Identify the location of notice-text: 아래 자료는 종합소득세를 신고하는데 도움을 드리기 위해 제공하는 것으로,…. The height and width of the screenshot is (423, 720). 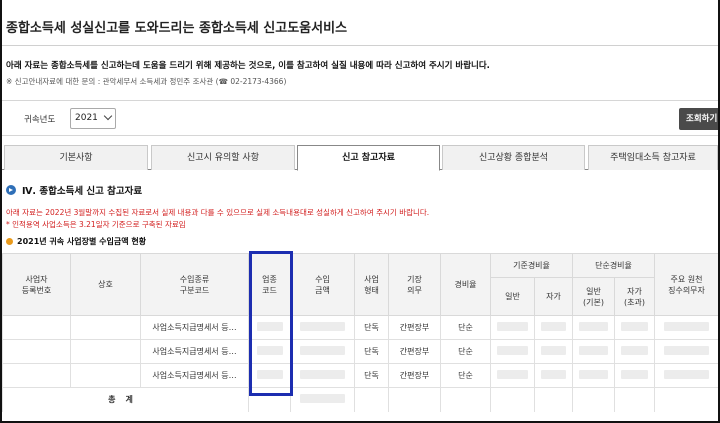
(248, 66).